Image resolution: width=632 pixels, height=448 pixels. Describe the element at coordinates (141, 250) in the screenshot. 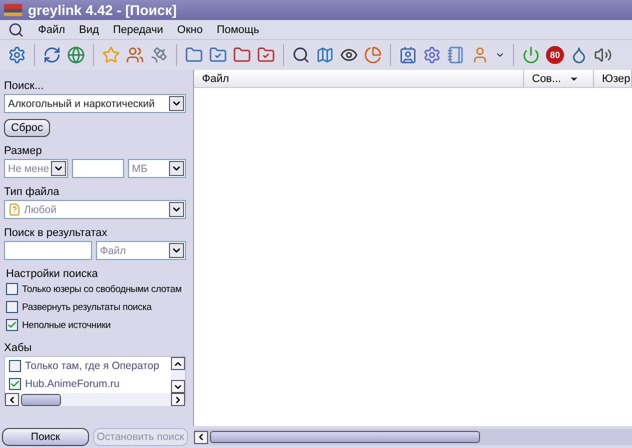

I see `field-combo: Файл` at that location.